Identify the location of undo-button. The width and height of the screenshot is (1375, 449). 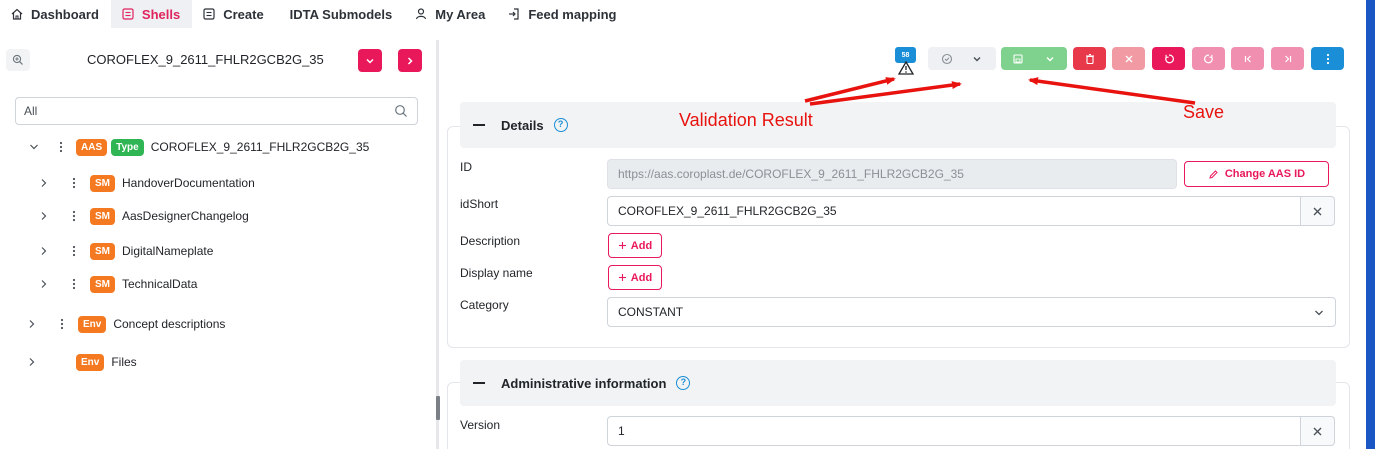
(1168, 58).